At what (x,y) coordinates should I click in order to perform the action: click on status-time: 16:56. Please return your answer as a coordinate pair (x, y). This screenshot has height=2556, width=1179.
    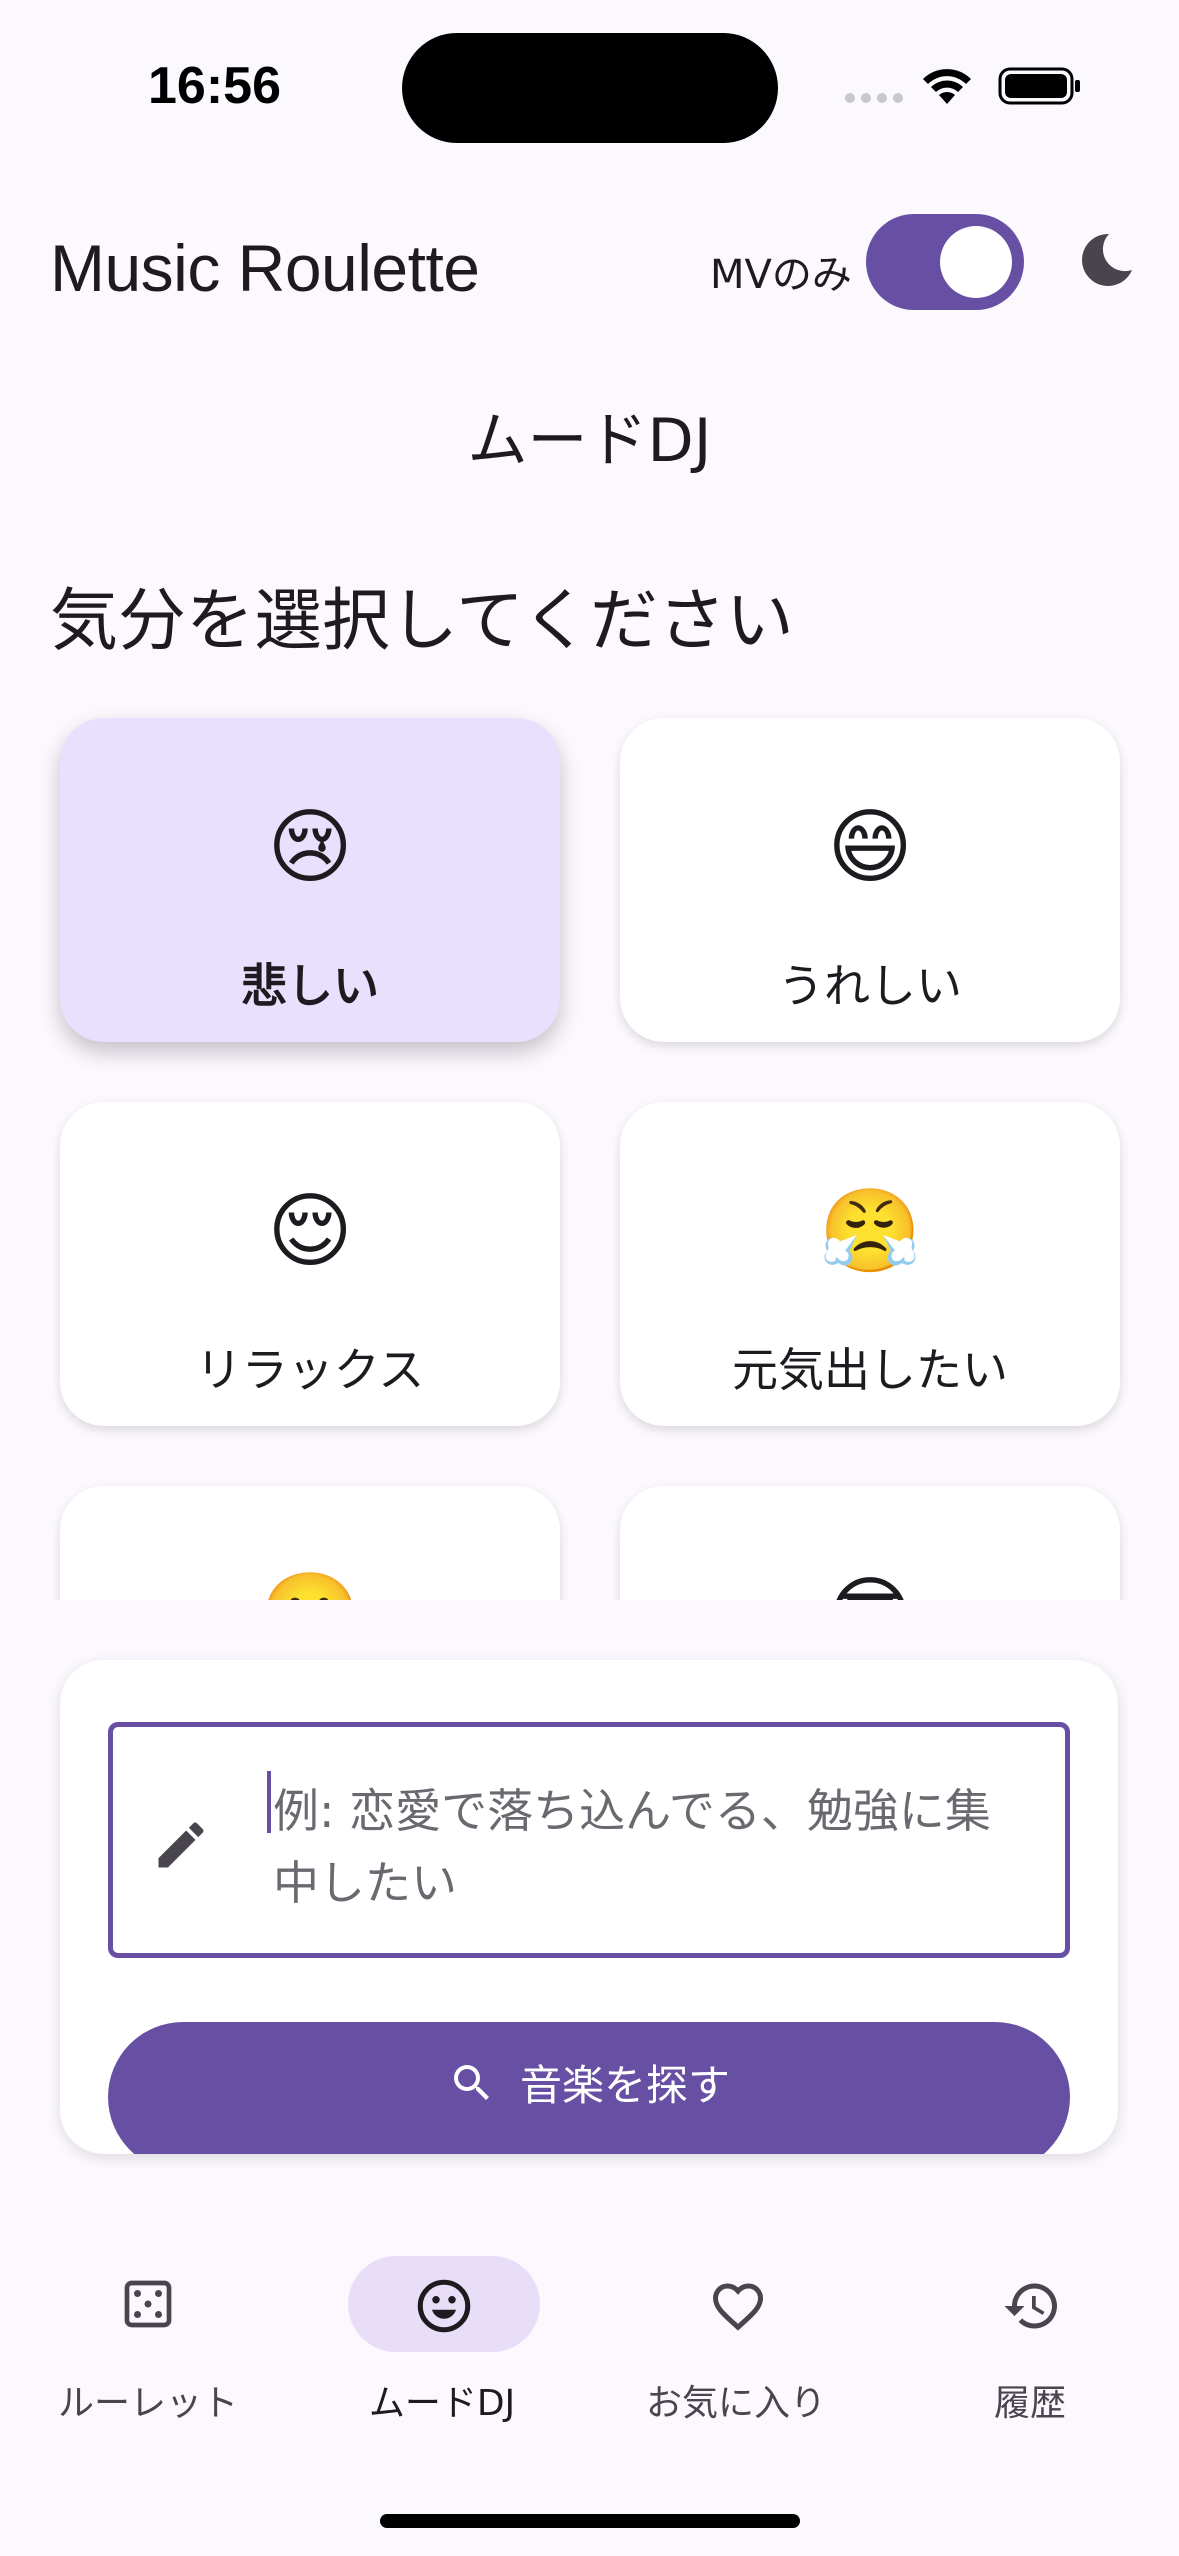
    Looking at the image, I should click on (214, 86).